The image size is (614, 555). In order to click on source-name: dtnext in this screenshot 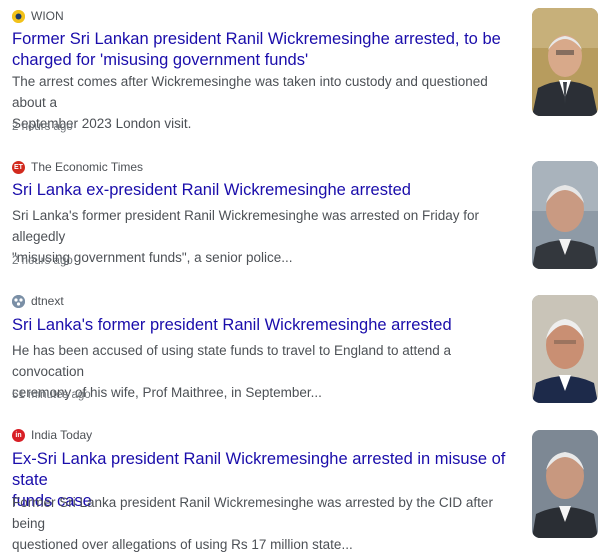, I will do `click(47, 301)`.